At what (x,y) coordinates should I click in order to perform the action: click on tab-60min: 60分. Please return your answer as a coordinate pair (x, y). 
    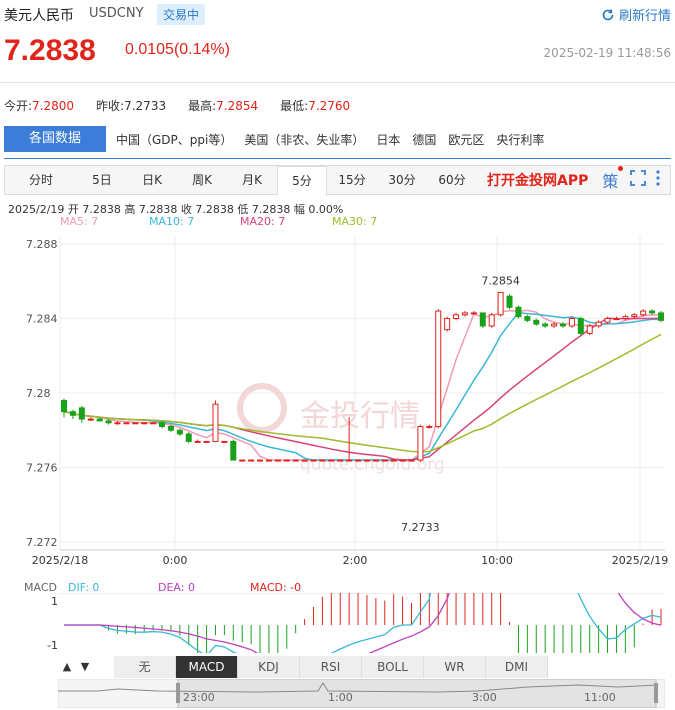
    Looking at the image, I should click on (452, 180).